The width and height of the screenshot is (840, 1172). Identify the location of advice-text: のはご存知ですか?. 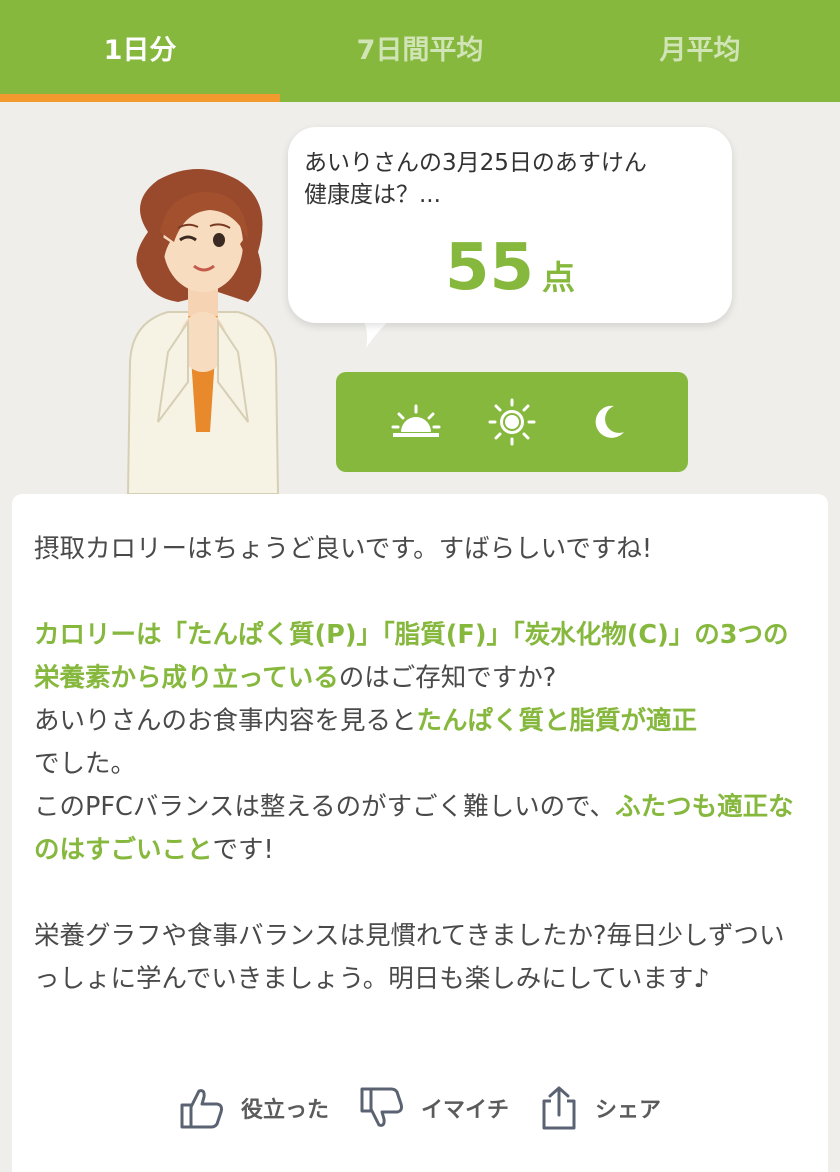
(447, 678).